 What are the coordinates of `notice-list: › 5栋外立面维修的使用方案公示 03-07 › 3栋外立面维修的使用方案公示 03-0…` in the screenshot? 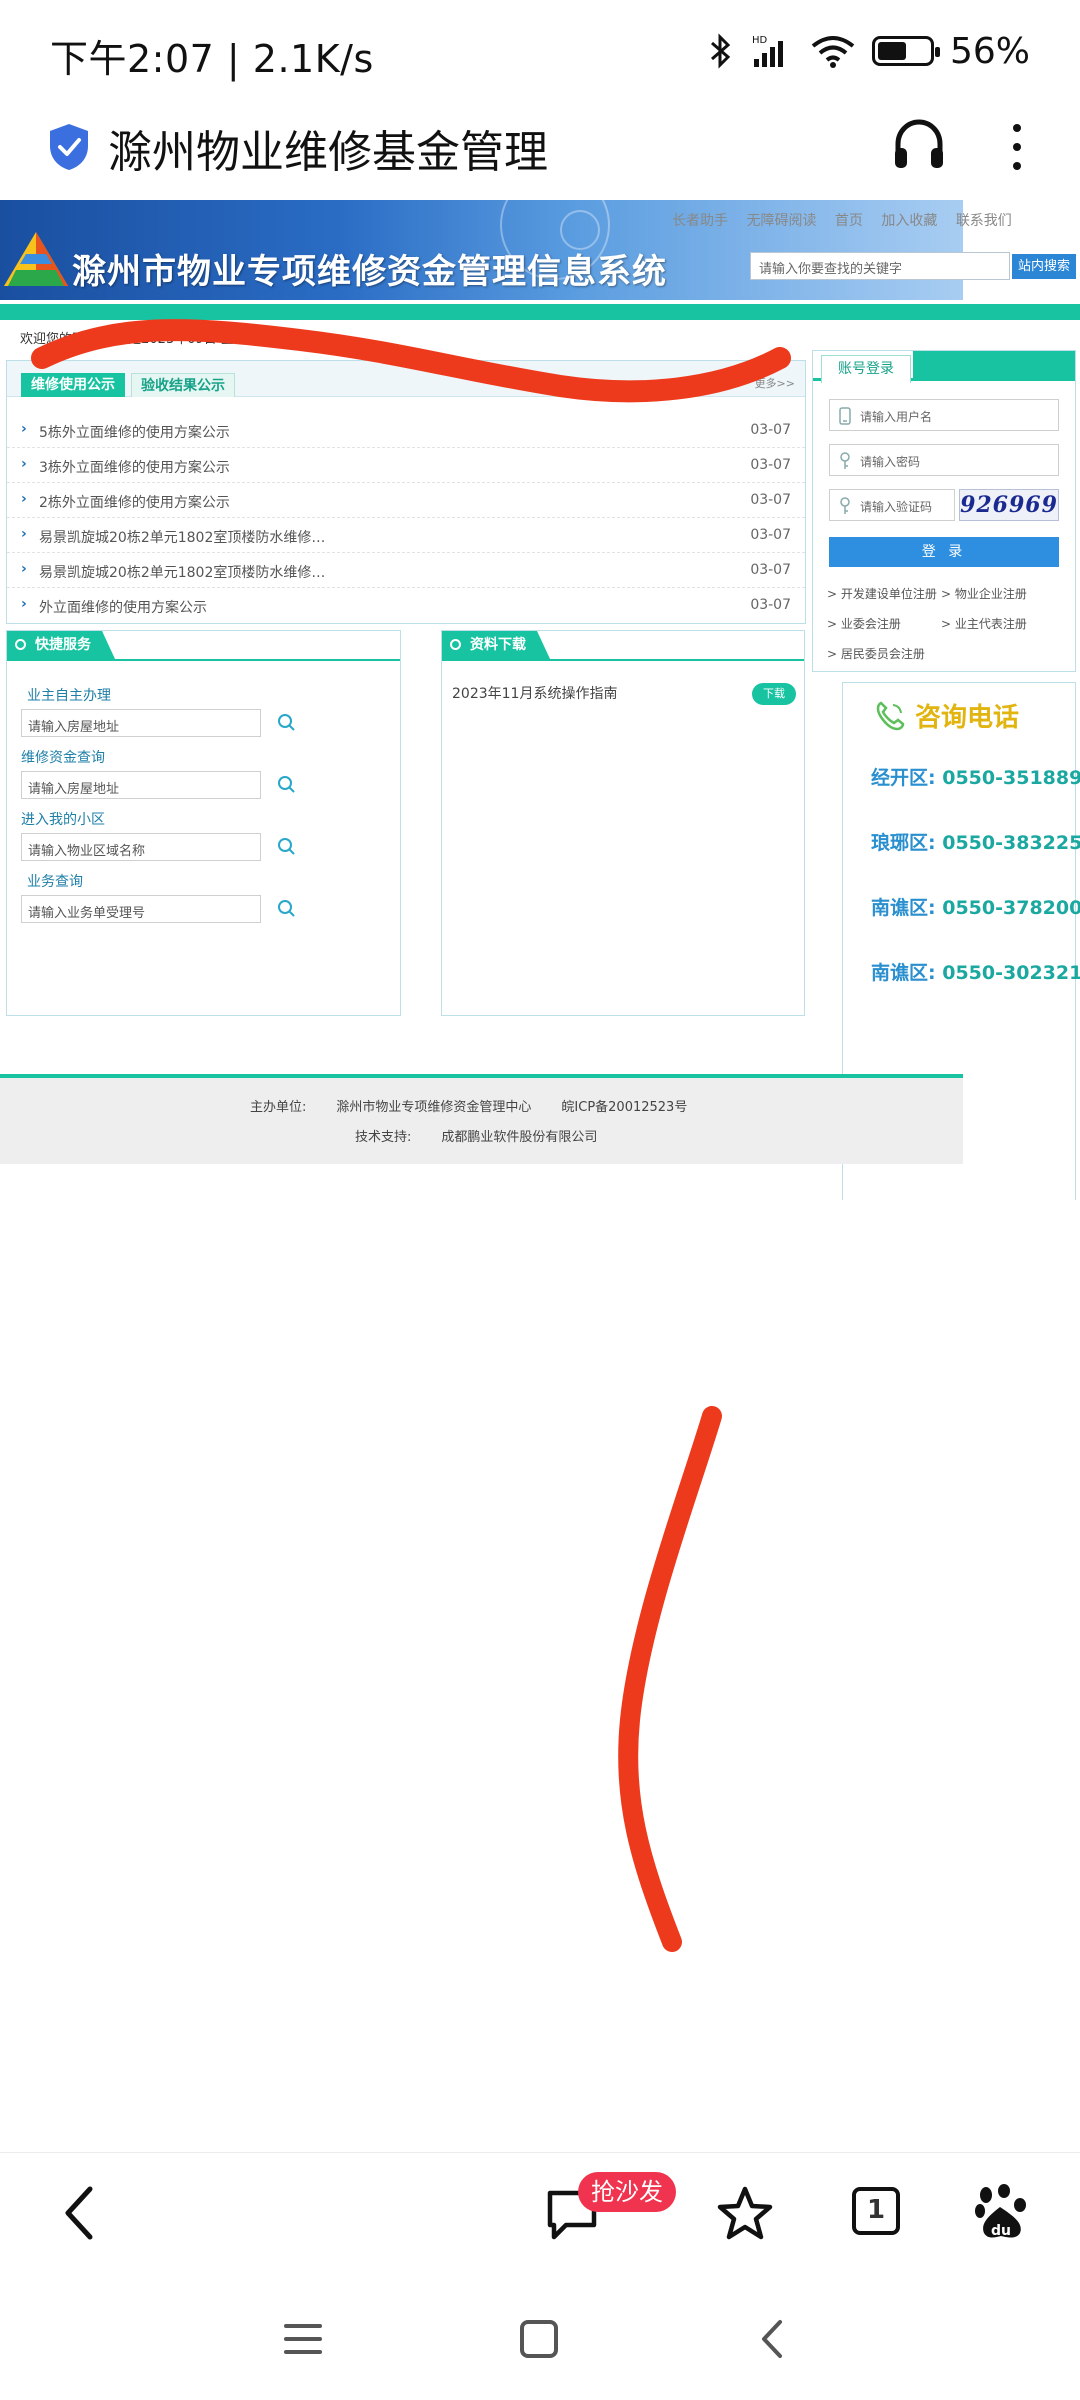 It's located at (406, 518).